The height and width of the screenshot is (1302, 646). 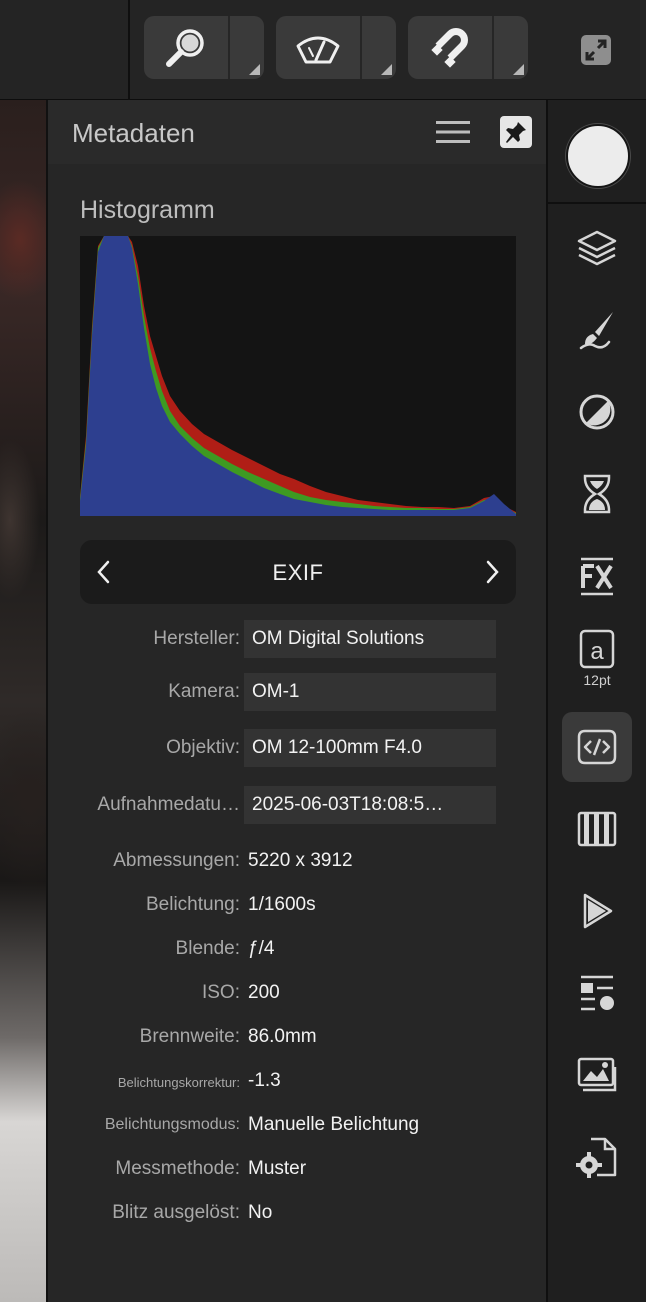 I want to click on sidebar-item-document-settings, so click(x=597, y=1157).